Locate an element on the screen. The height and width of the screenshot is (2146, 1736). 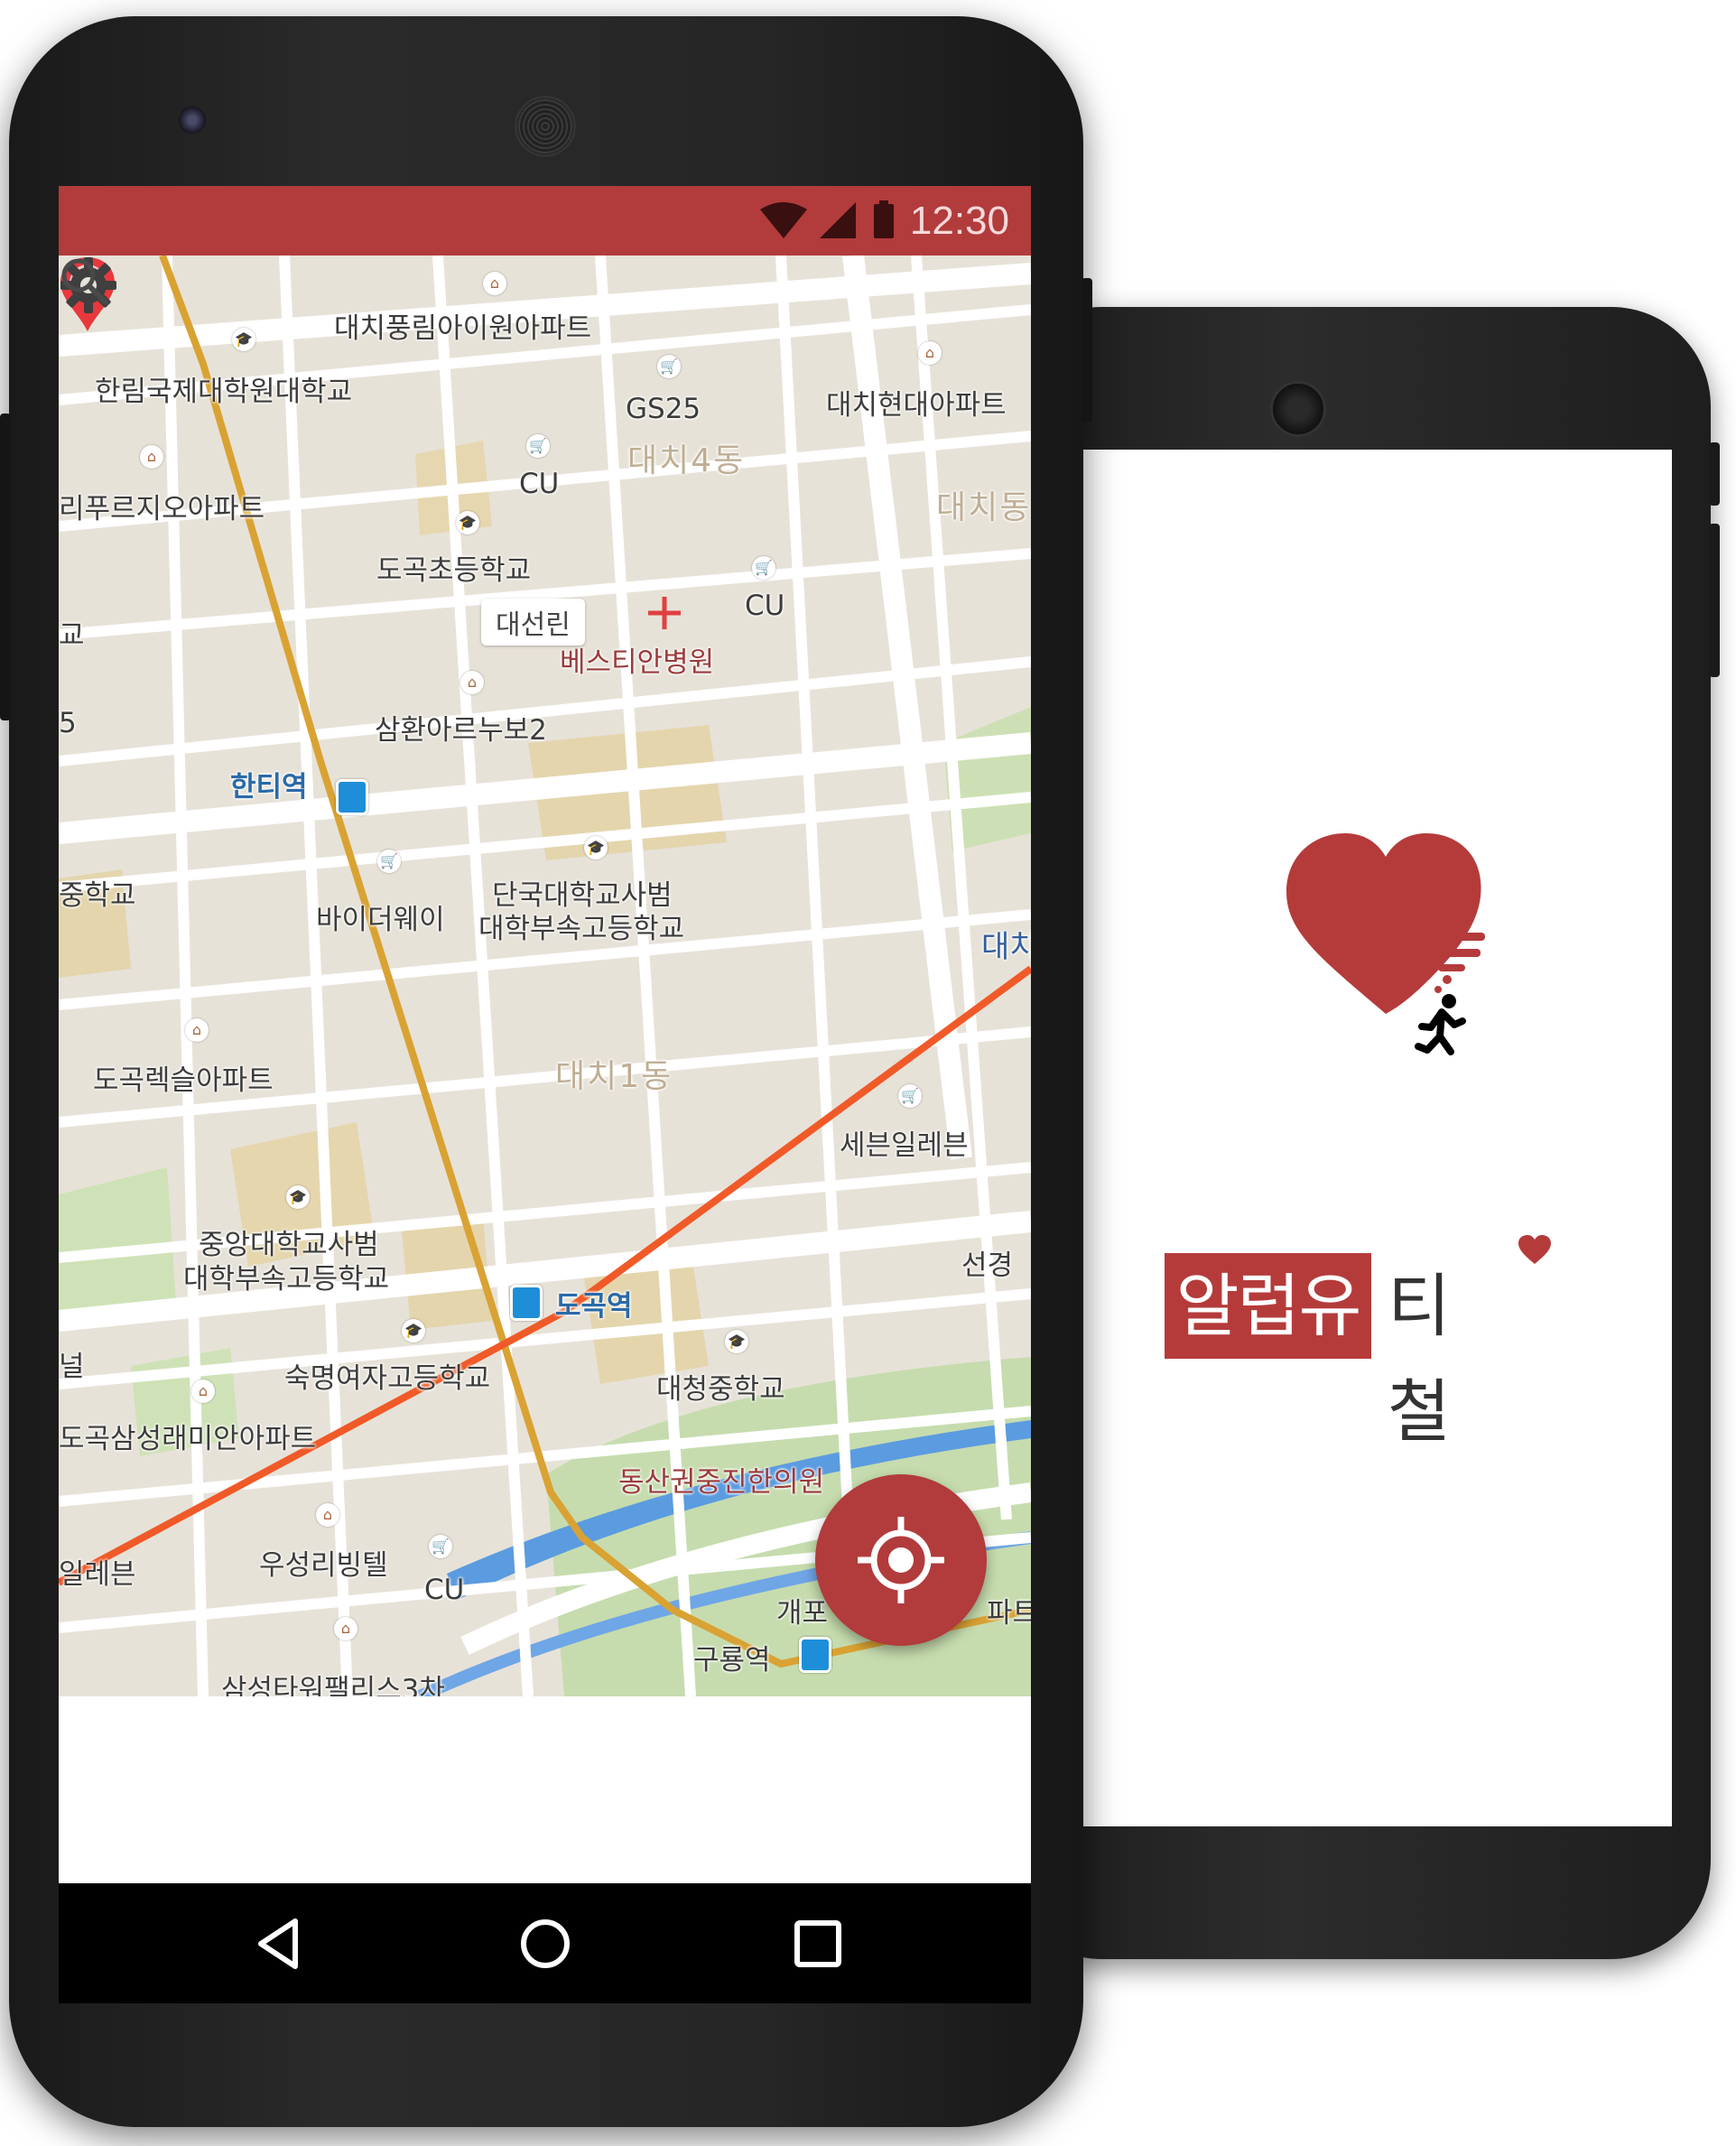
station-label: 구룡역 is located at coordinates (732, 1660).